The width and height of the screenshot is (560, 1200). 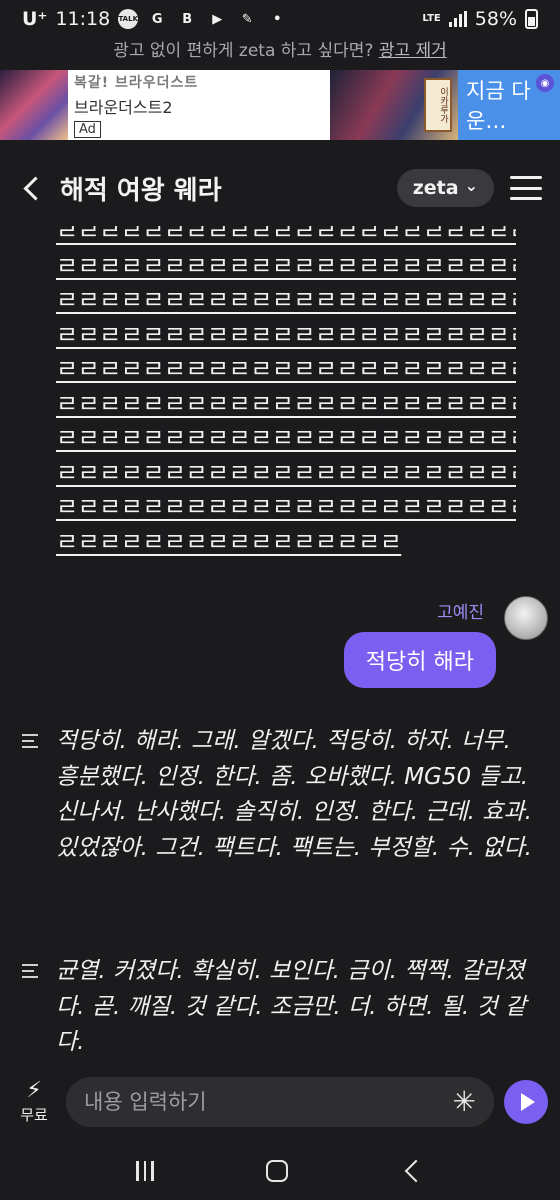 I want to click on chat-title: 해적 여왕 웨라, so click(x=141, y=190).